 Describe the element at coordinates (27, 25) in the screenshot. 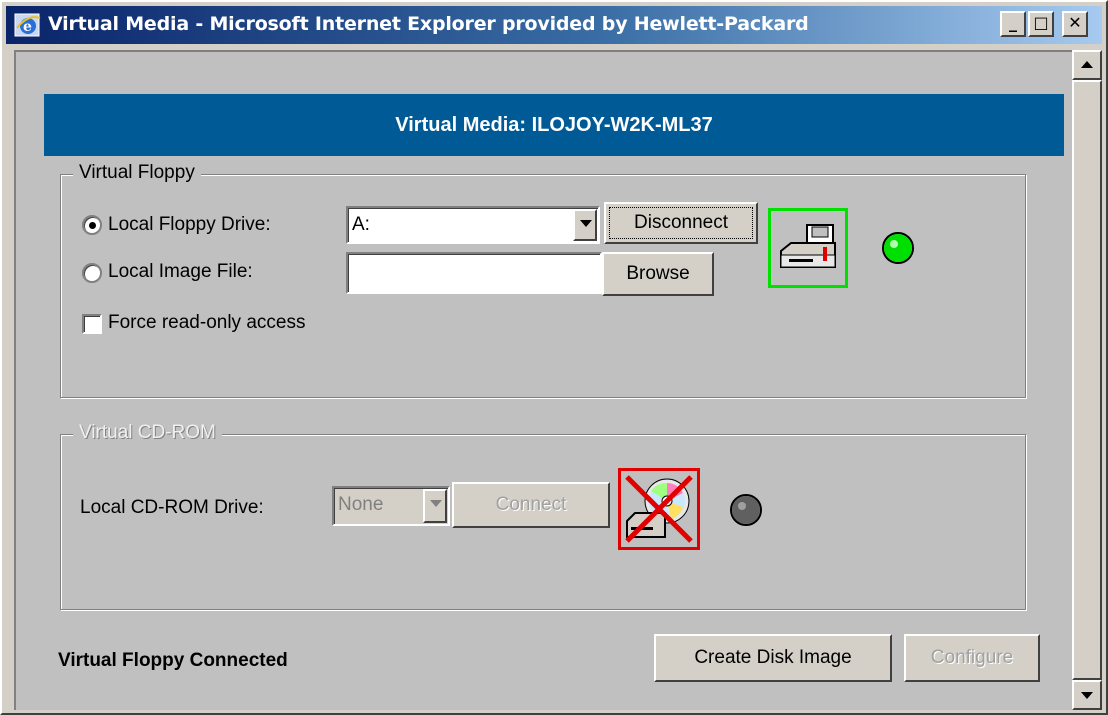

I see `internet-explorer-icon: e` at that location.